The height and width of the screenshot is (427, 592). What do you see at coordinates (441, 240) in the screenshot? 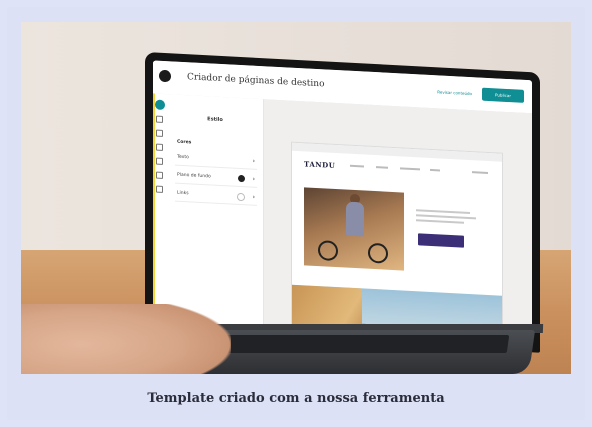
I see `hero-cta-button` at bounding box center [441, 240].